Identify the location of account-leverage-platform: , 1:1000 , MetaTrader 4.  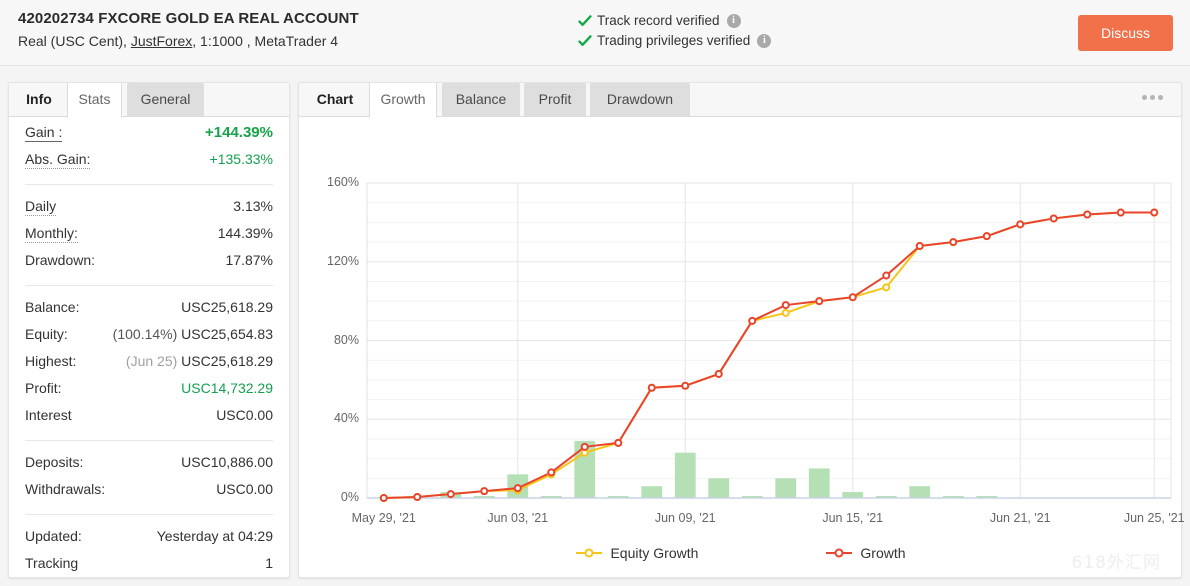
(265, 41).